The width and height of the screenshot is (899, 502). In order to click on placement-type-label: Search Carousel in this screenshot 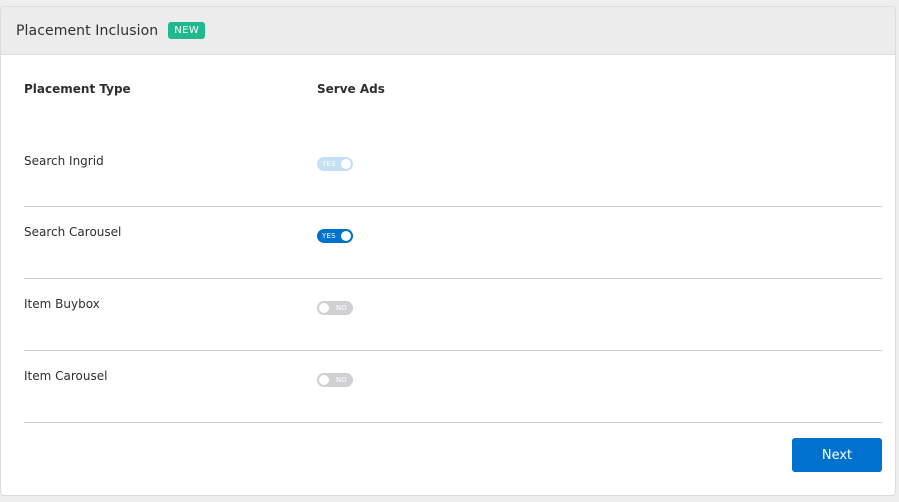, I will do `click(73, 232)`.